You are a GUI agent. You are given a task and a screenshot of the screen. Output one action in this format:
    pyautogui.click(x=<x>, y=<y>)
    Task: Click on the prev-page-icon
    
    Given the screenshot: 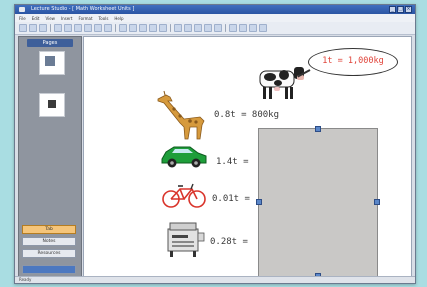 What is the action you would take?
    pyautogui.click(x=233, y=28)
    